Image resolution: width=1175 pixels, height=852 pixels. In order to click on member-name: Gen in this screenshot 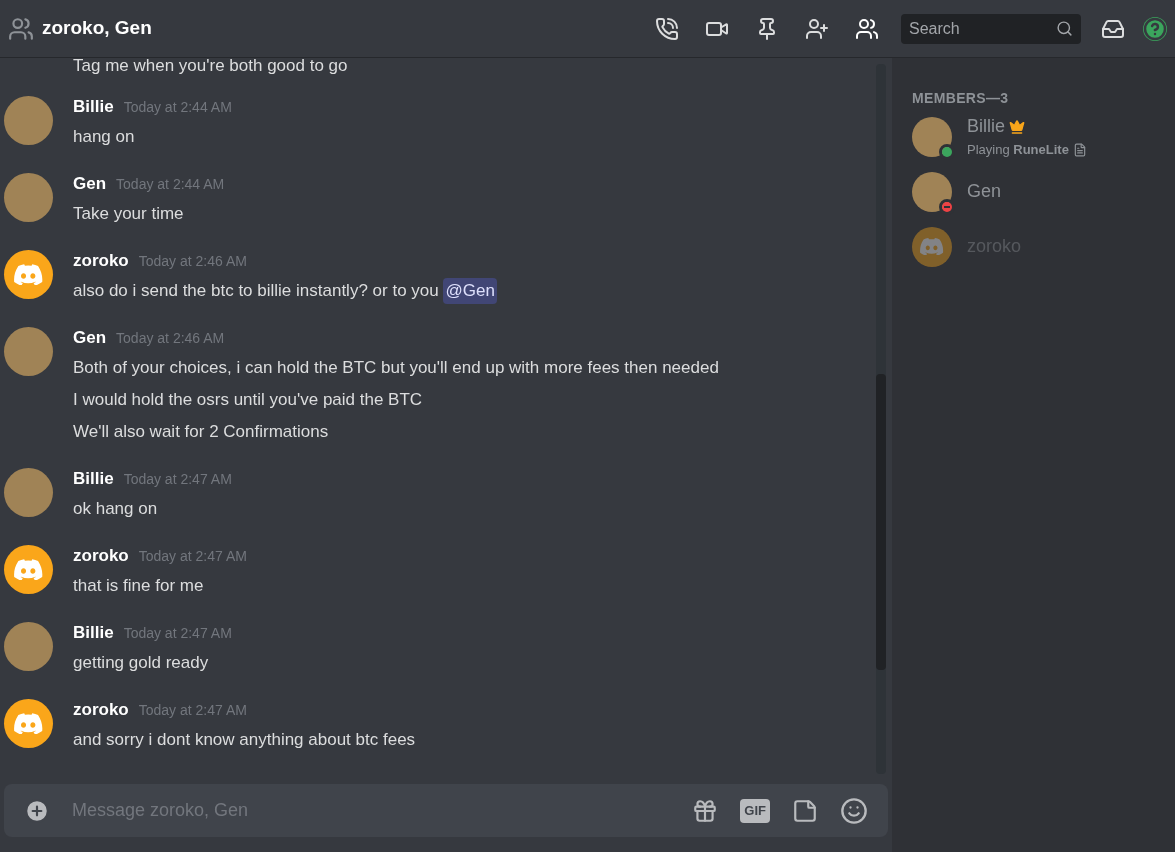, I will do `click(984, 191)`.